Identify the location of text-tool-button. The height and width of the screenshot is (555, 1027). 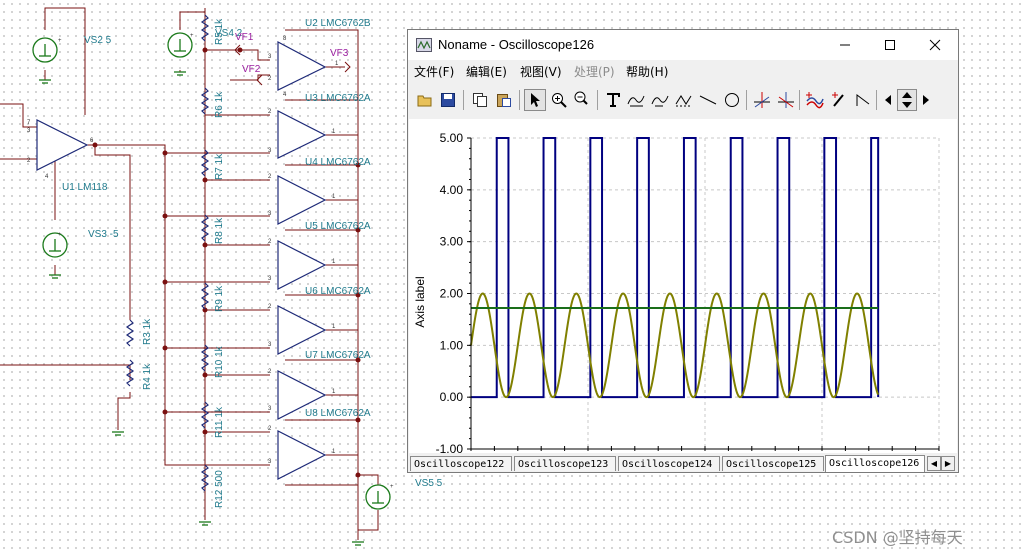
(613, 100).